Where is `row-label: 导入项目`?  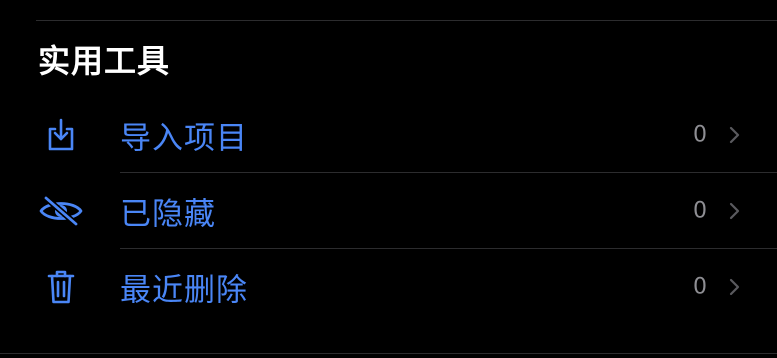 row-label: 导入项目 is located at coordinates (184, 138).